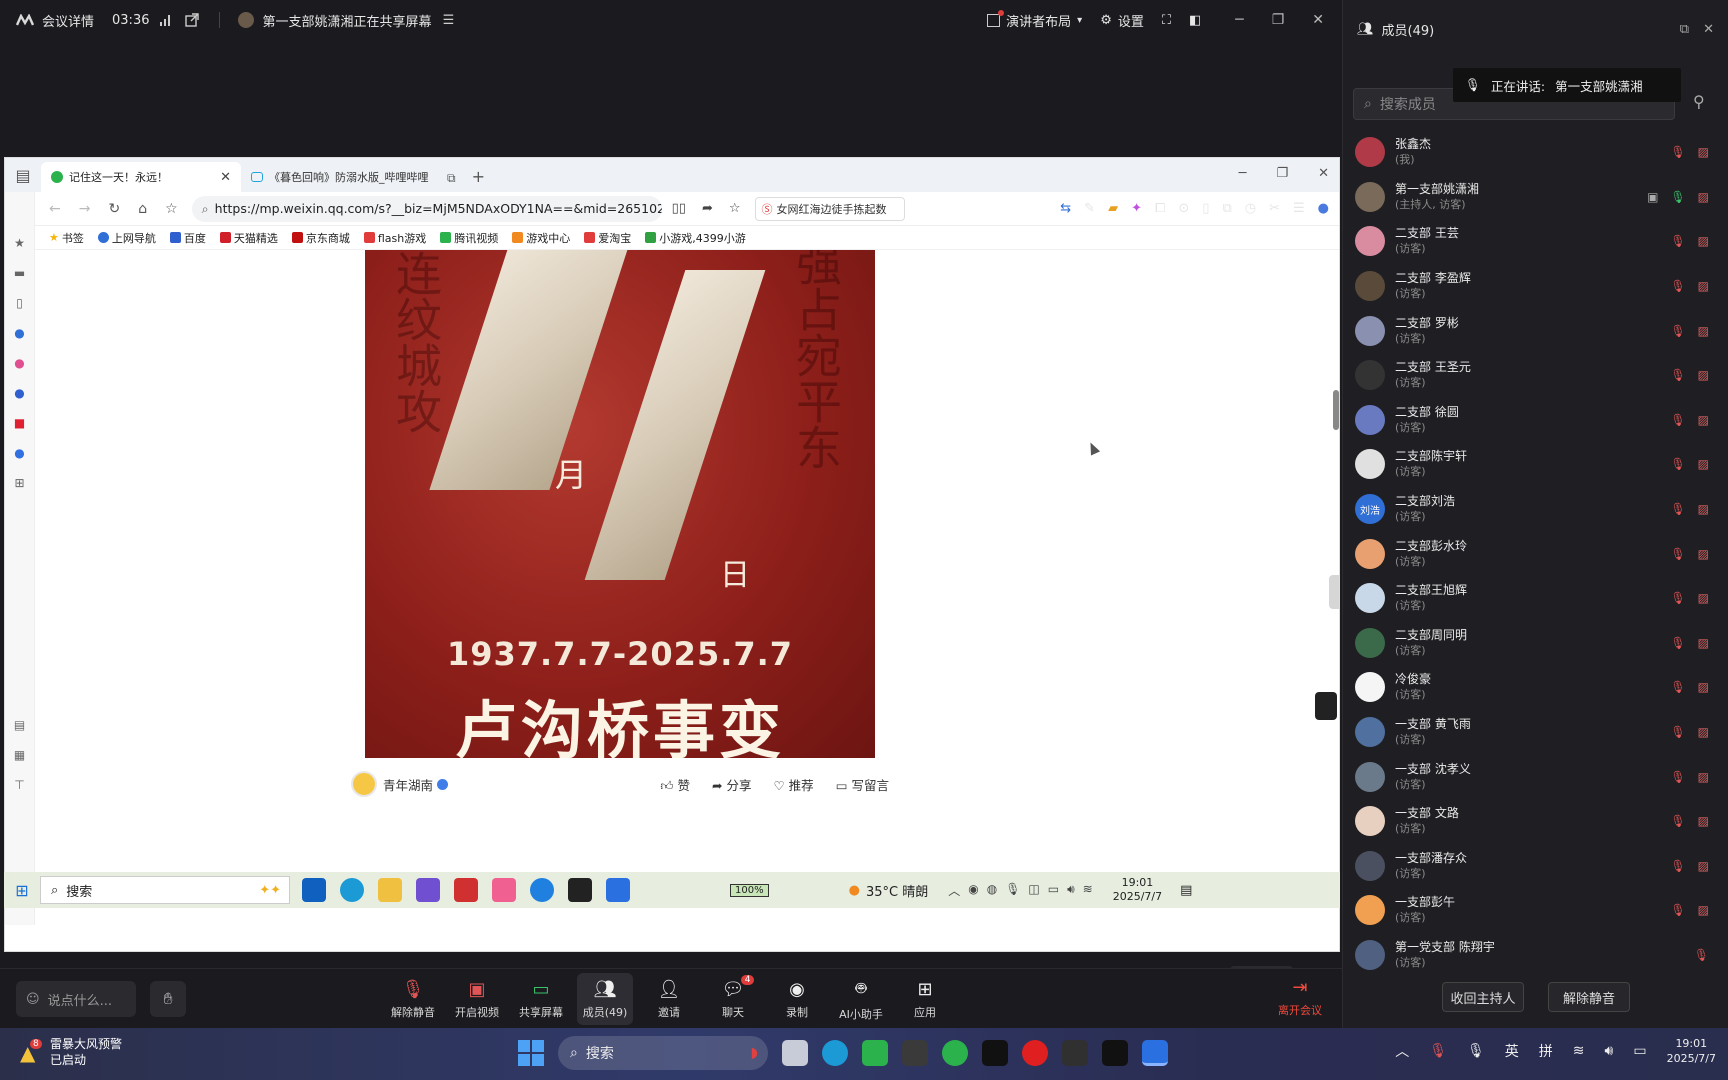 This screenshot has width=1728, height=1080. Describe the element at coordinates (1166, 20) in the screenshot. I see `fullscreen-icon: ⛶` at that location.